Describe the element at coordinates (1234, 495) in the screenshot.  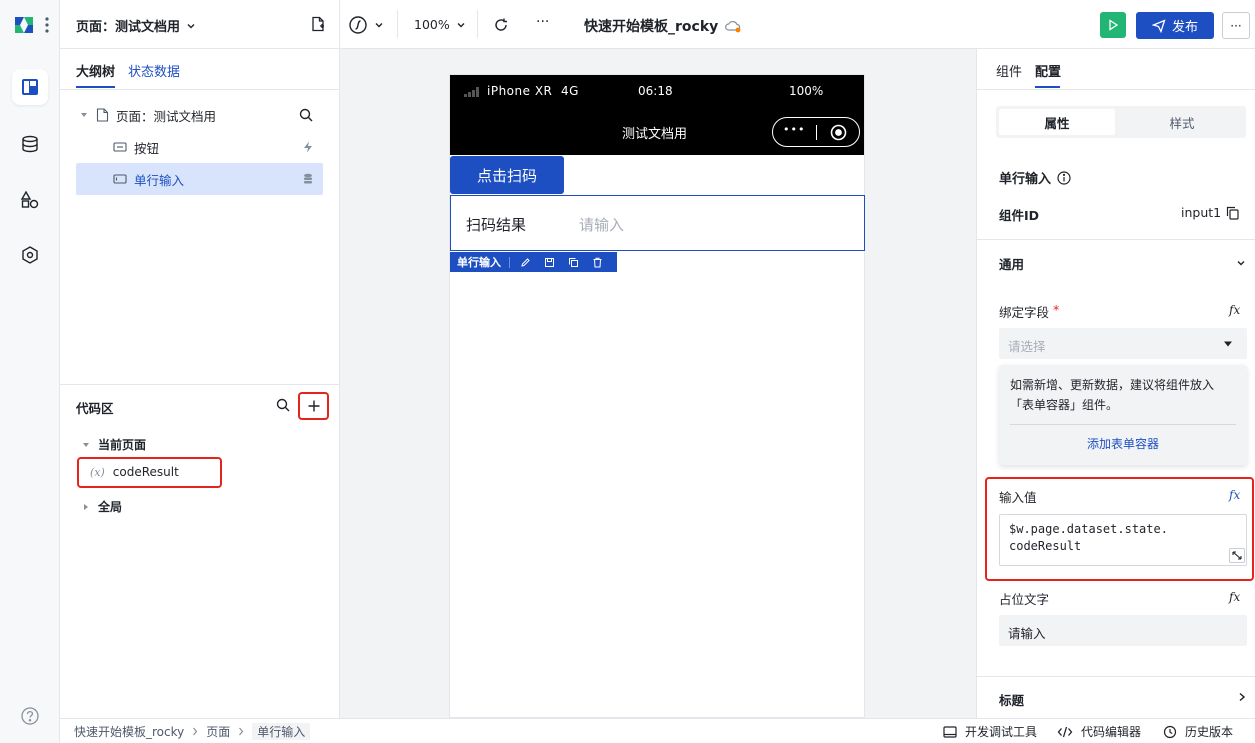
I see `fx-input-value-button: fx` at that location.